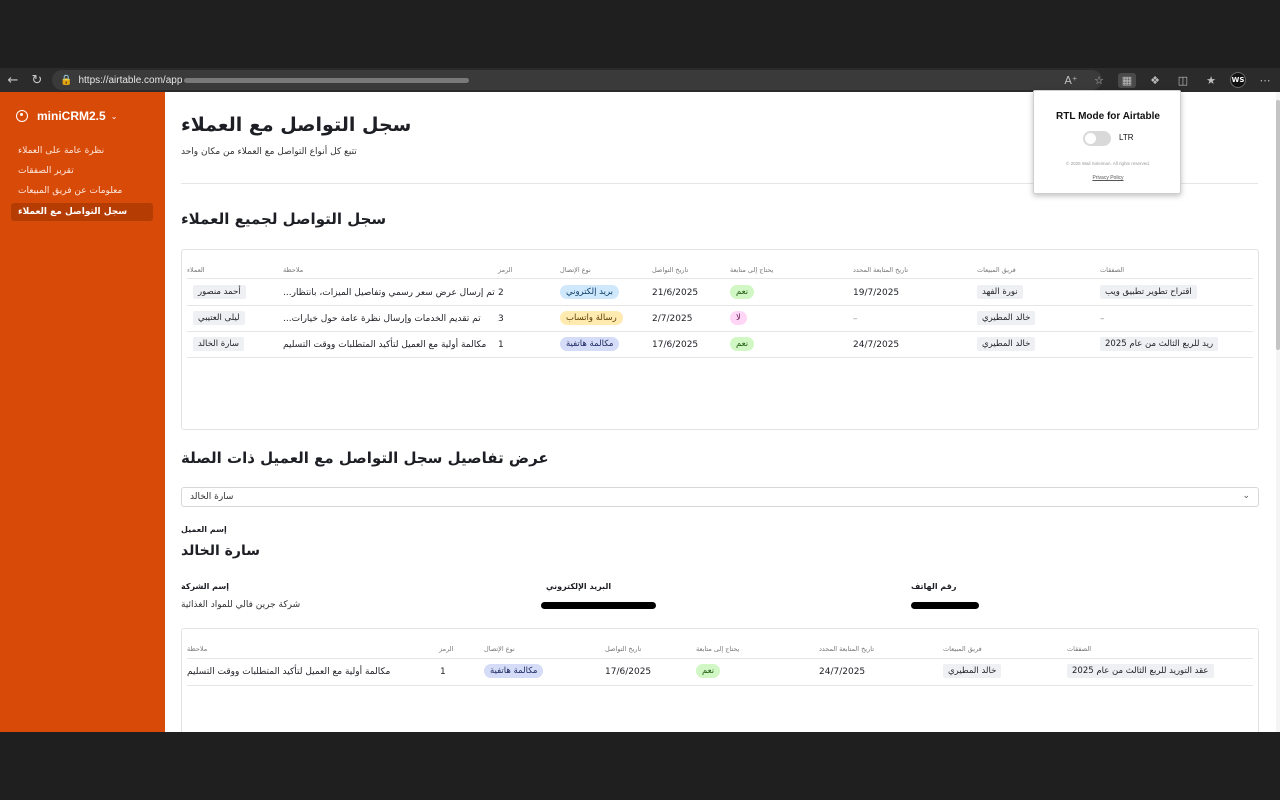  What do you see at coordinates (220, 551) in the screenshot?
I see `client-name-value: سارة الخالد` at bounding box center [220, 551].